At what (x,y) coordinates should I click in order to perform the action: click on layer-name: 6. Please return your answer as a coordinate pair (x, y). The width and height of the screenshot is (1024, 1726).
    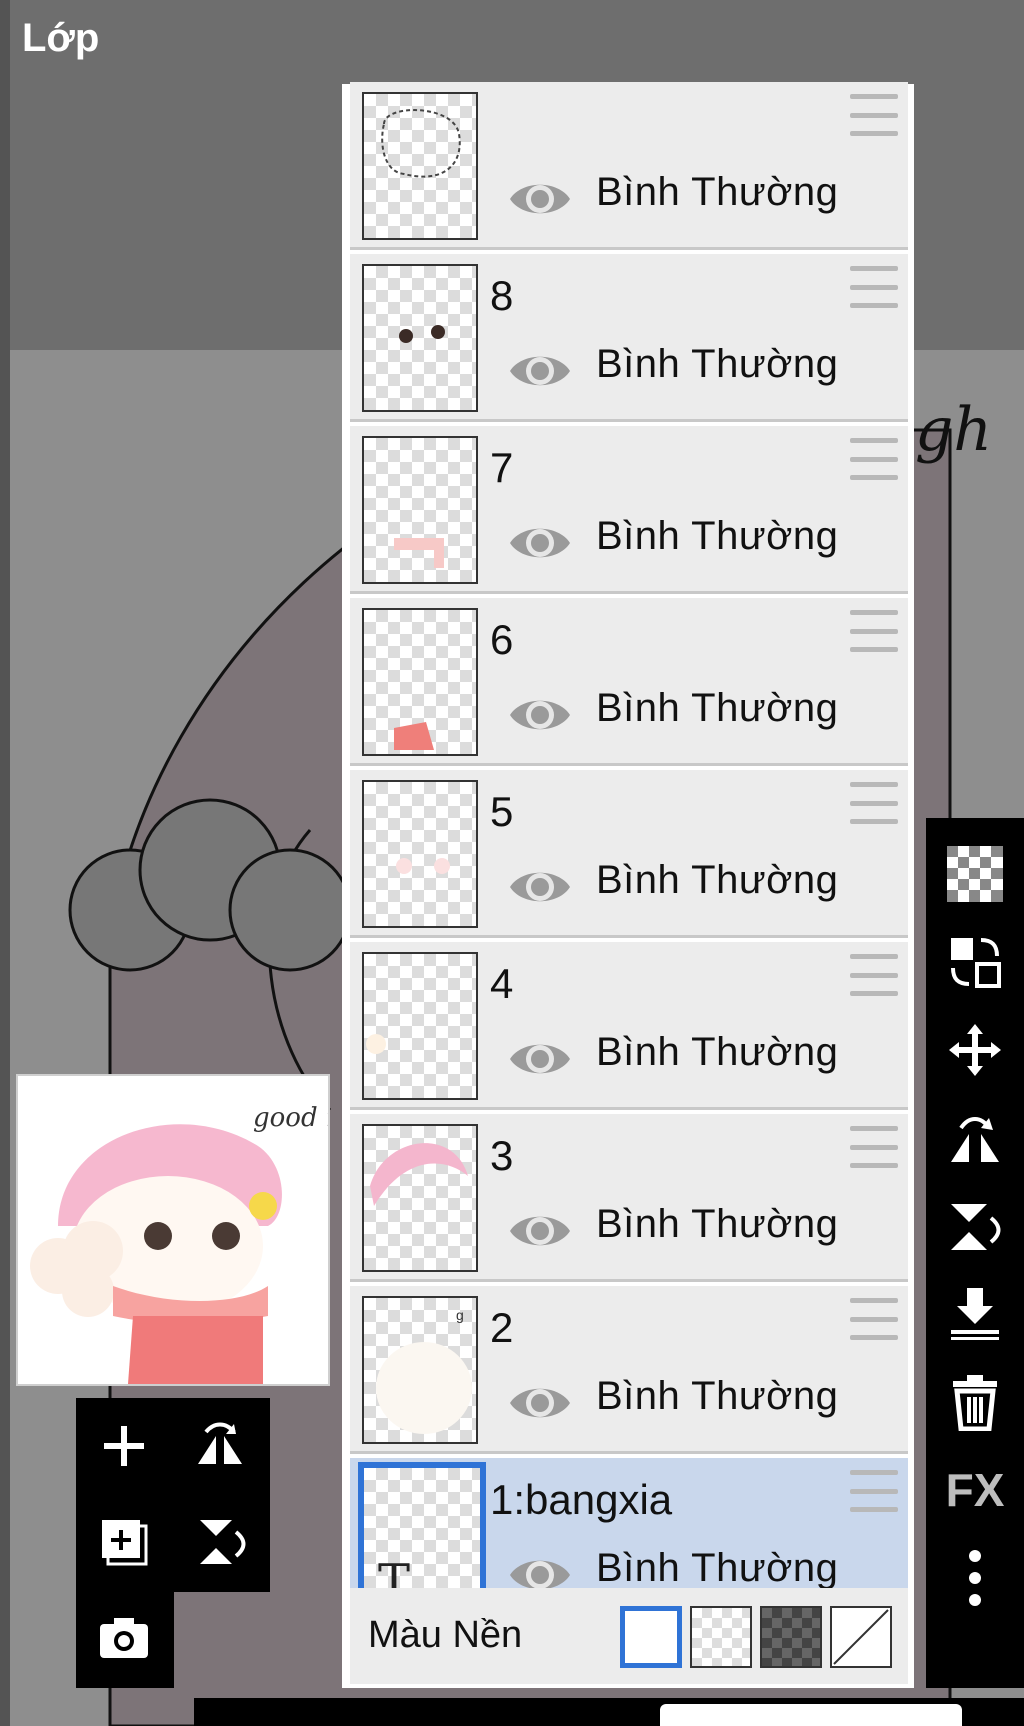
    Looking at the image, I should click on (502, 639).